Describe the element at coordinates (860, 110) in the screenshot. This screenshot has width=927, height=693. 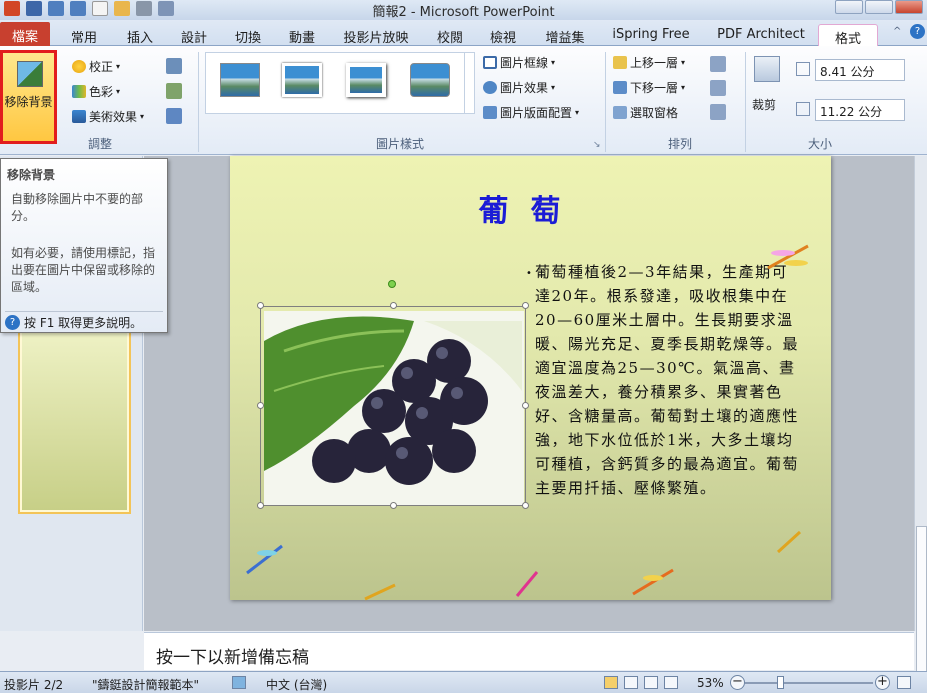
I see `width-field: 11.22 公分` at that location.